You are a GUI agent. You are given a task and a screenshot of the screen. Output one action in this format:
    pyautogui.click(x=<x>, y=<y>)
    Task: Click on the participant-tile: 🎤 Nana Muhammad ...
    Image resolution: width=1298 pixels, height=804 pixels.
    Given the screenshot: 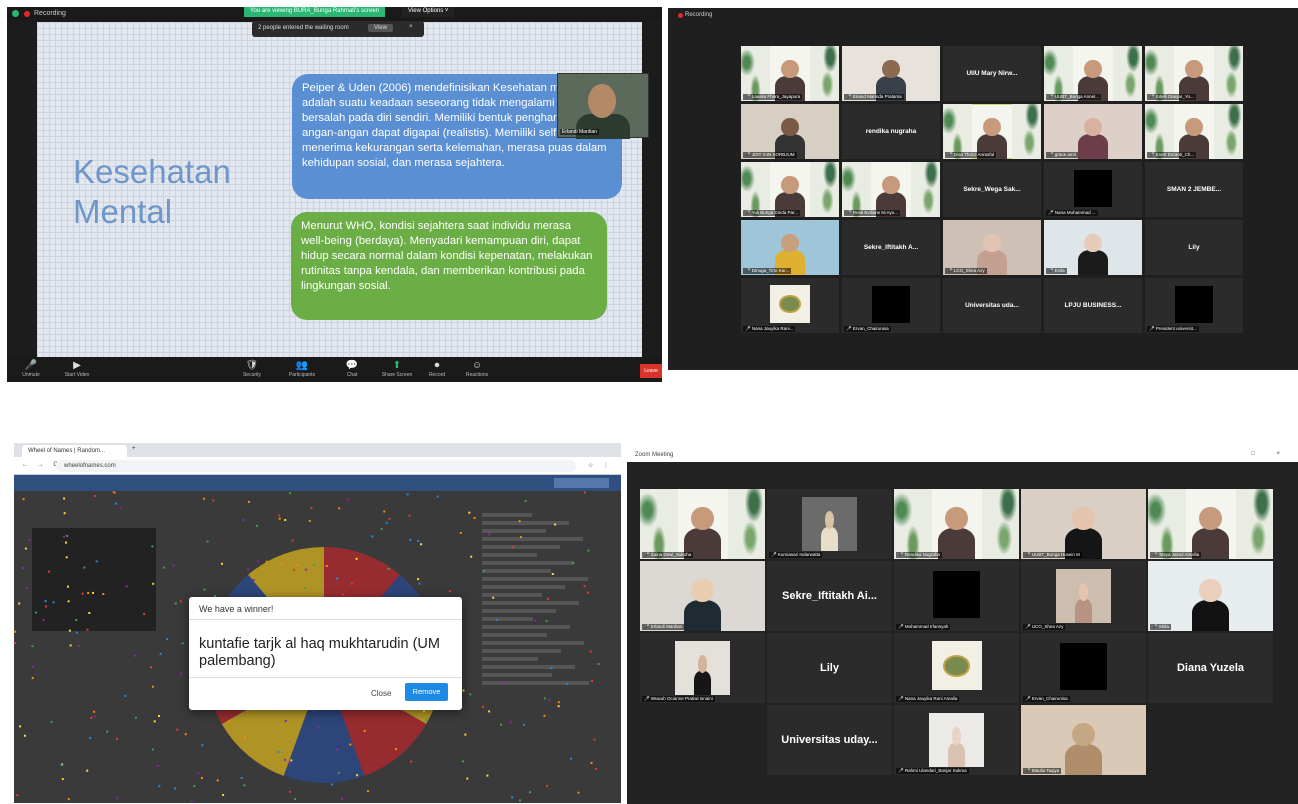 What is the action you would take?
    pyautogui.click(x=1093, y=189)
    